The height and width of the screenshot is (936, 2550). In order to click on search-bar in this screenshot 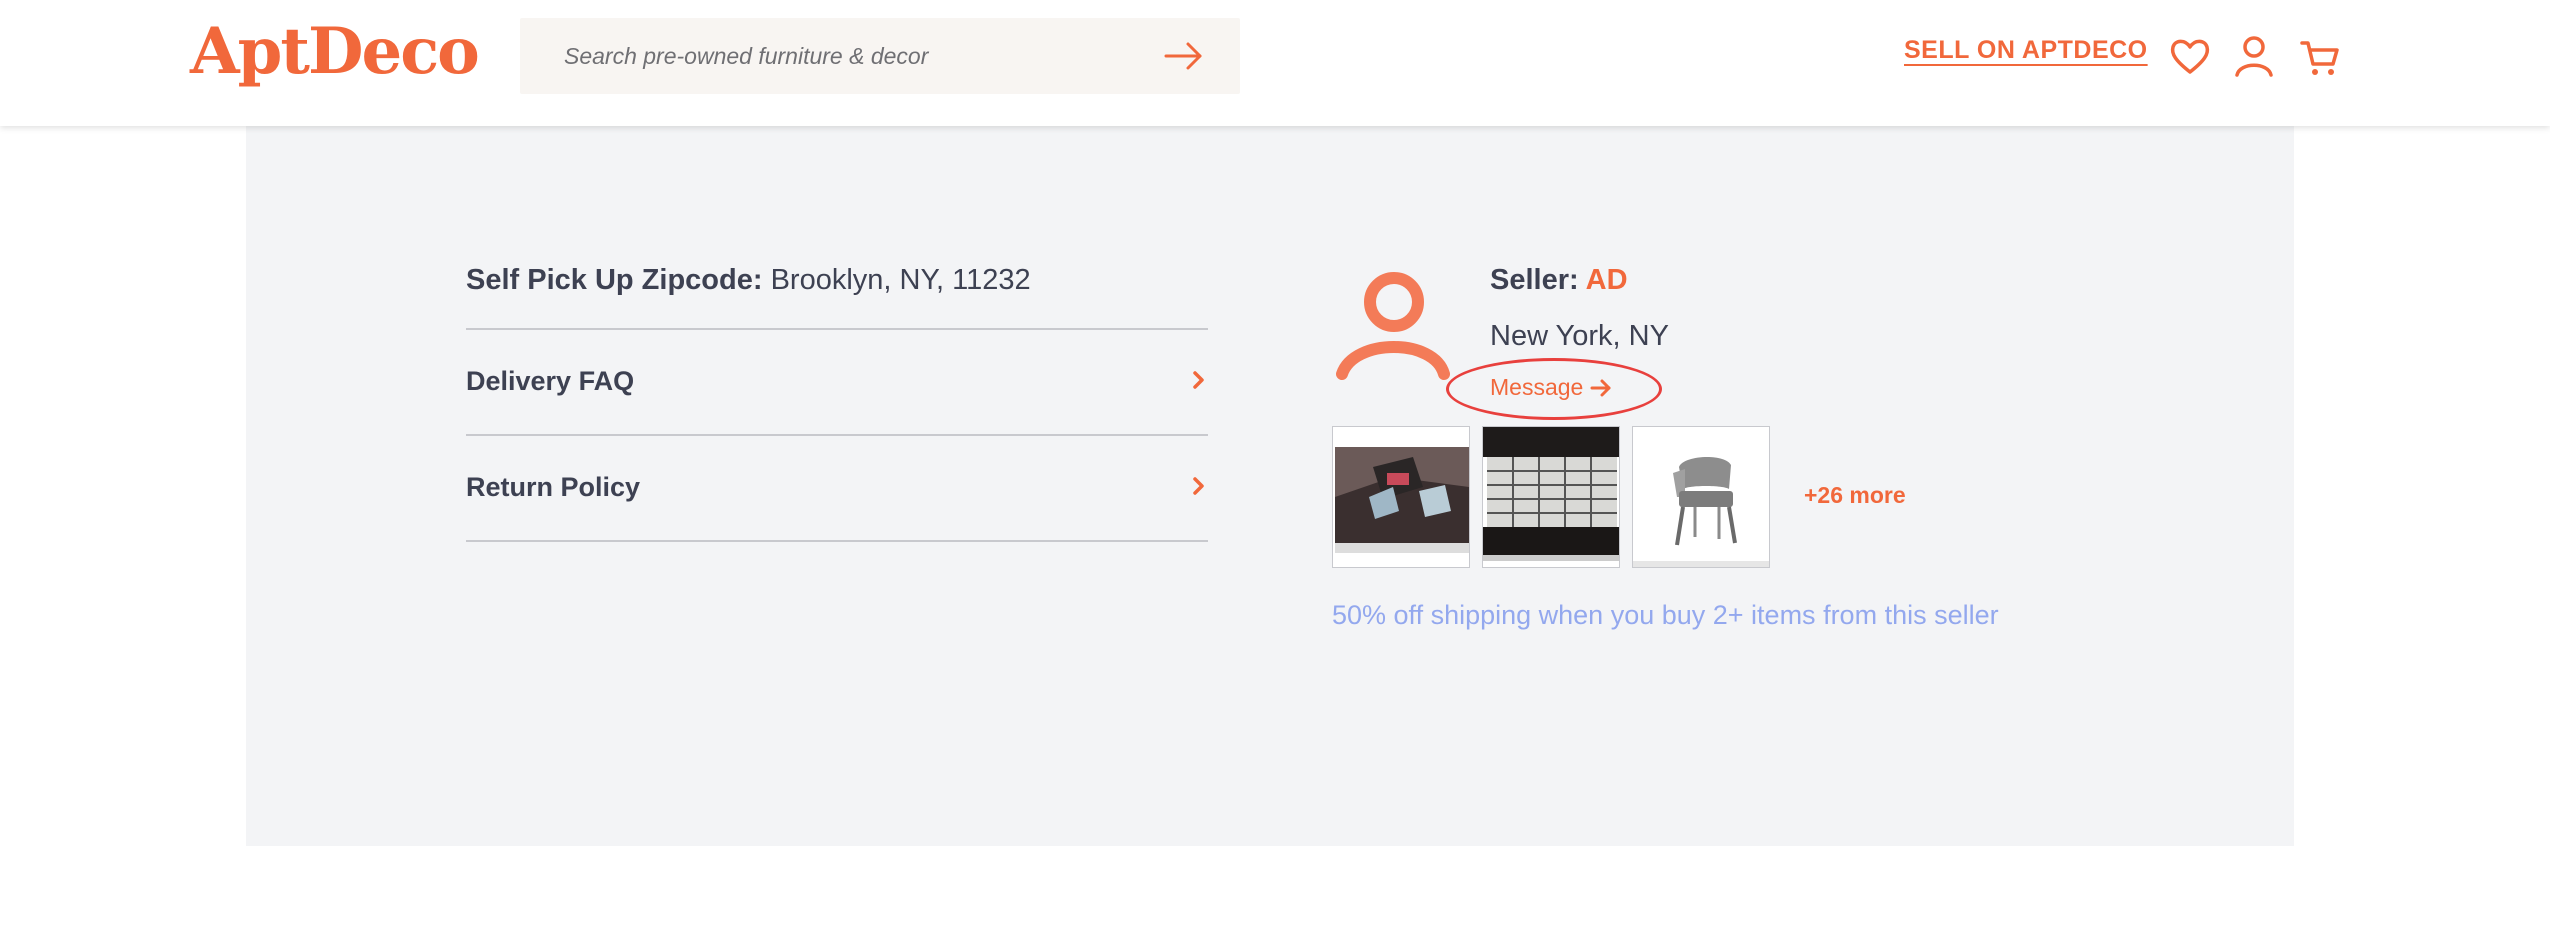, I will do `click(880, 56)`.